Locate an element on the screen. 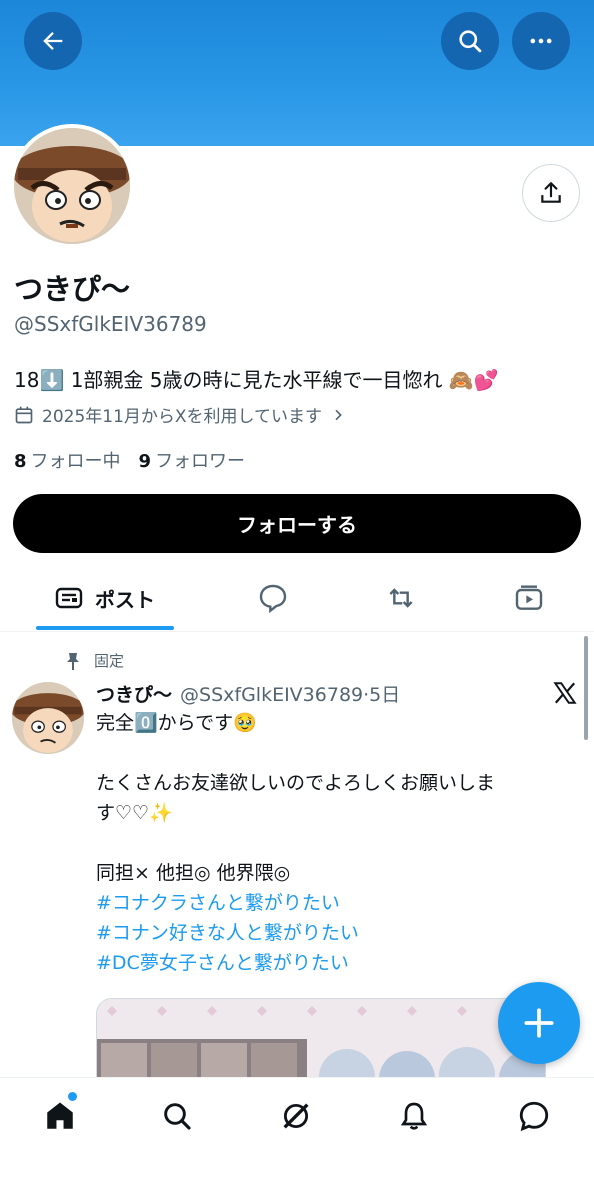 The width and height of the screenshot is (594, 1200). post-media is located at coordinates (321, 1043).